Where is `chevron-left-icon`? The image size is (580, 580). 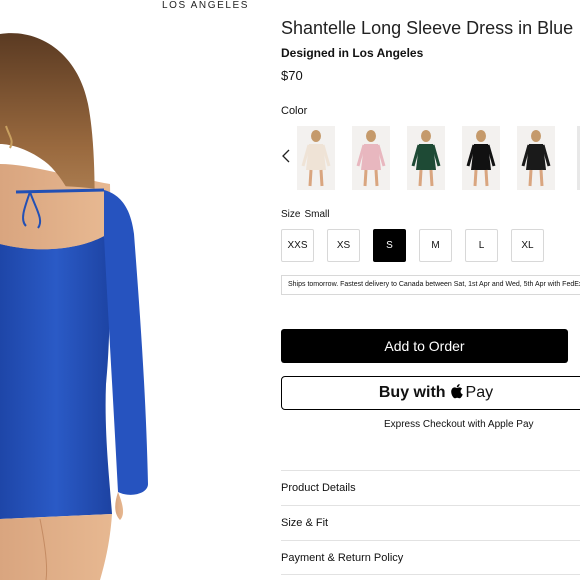
chevron-left-icon is located at coordinates (286, 156).